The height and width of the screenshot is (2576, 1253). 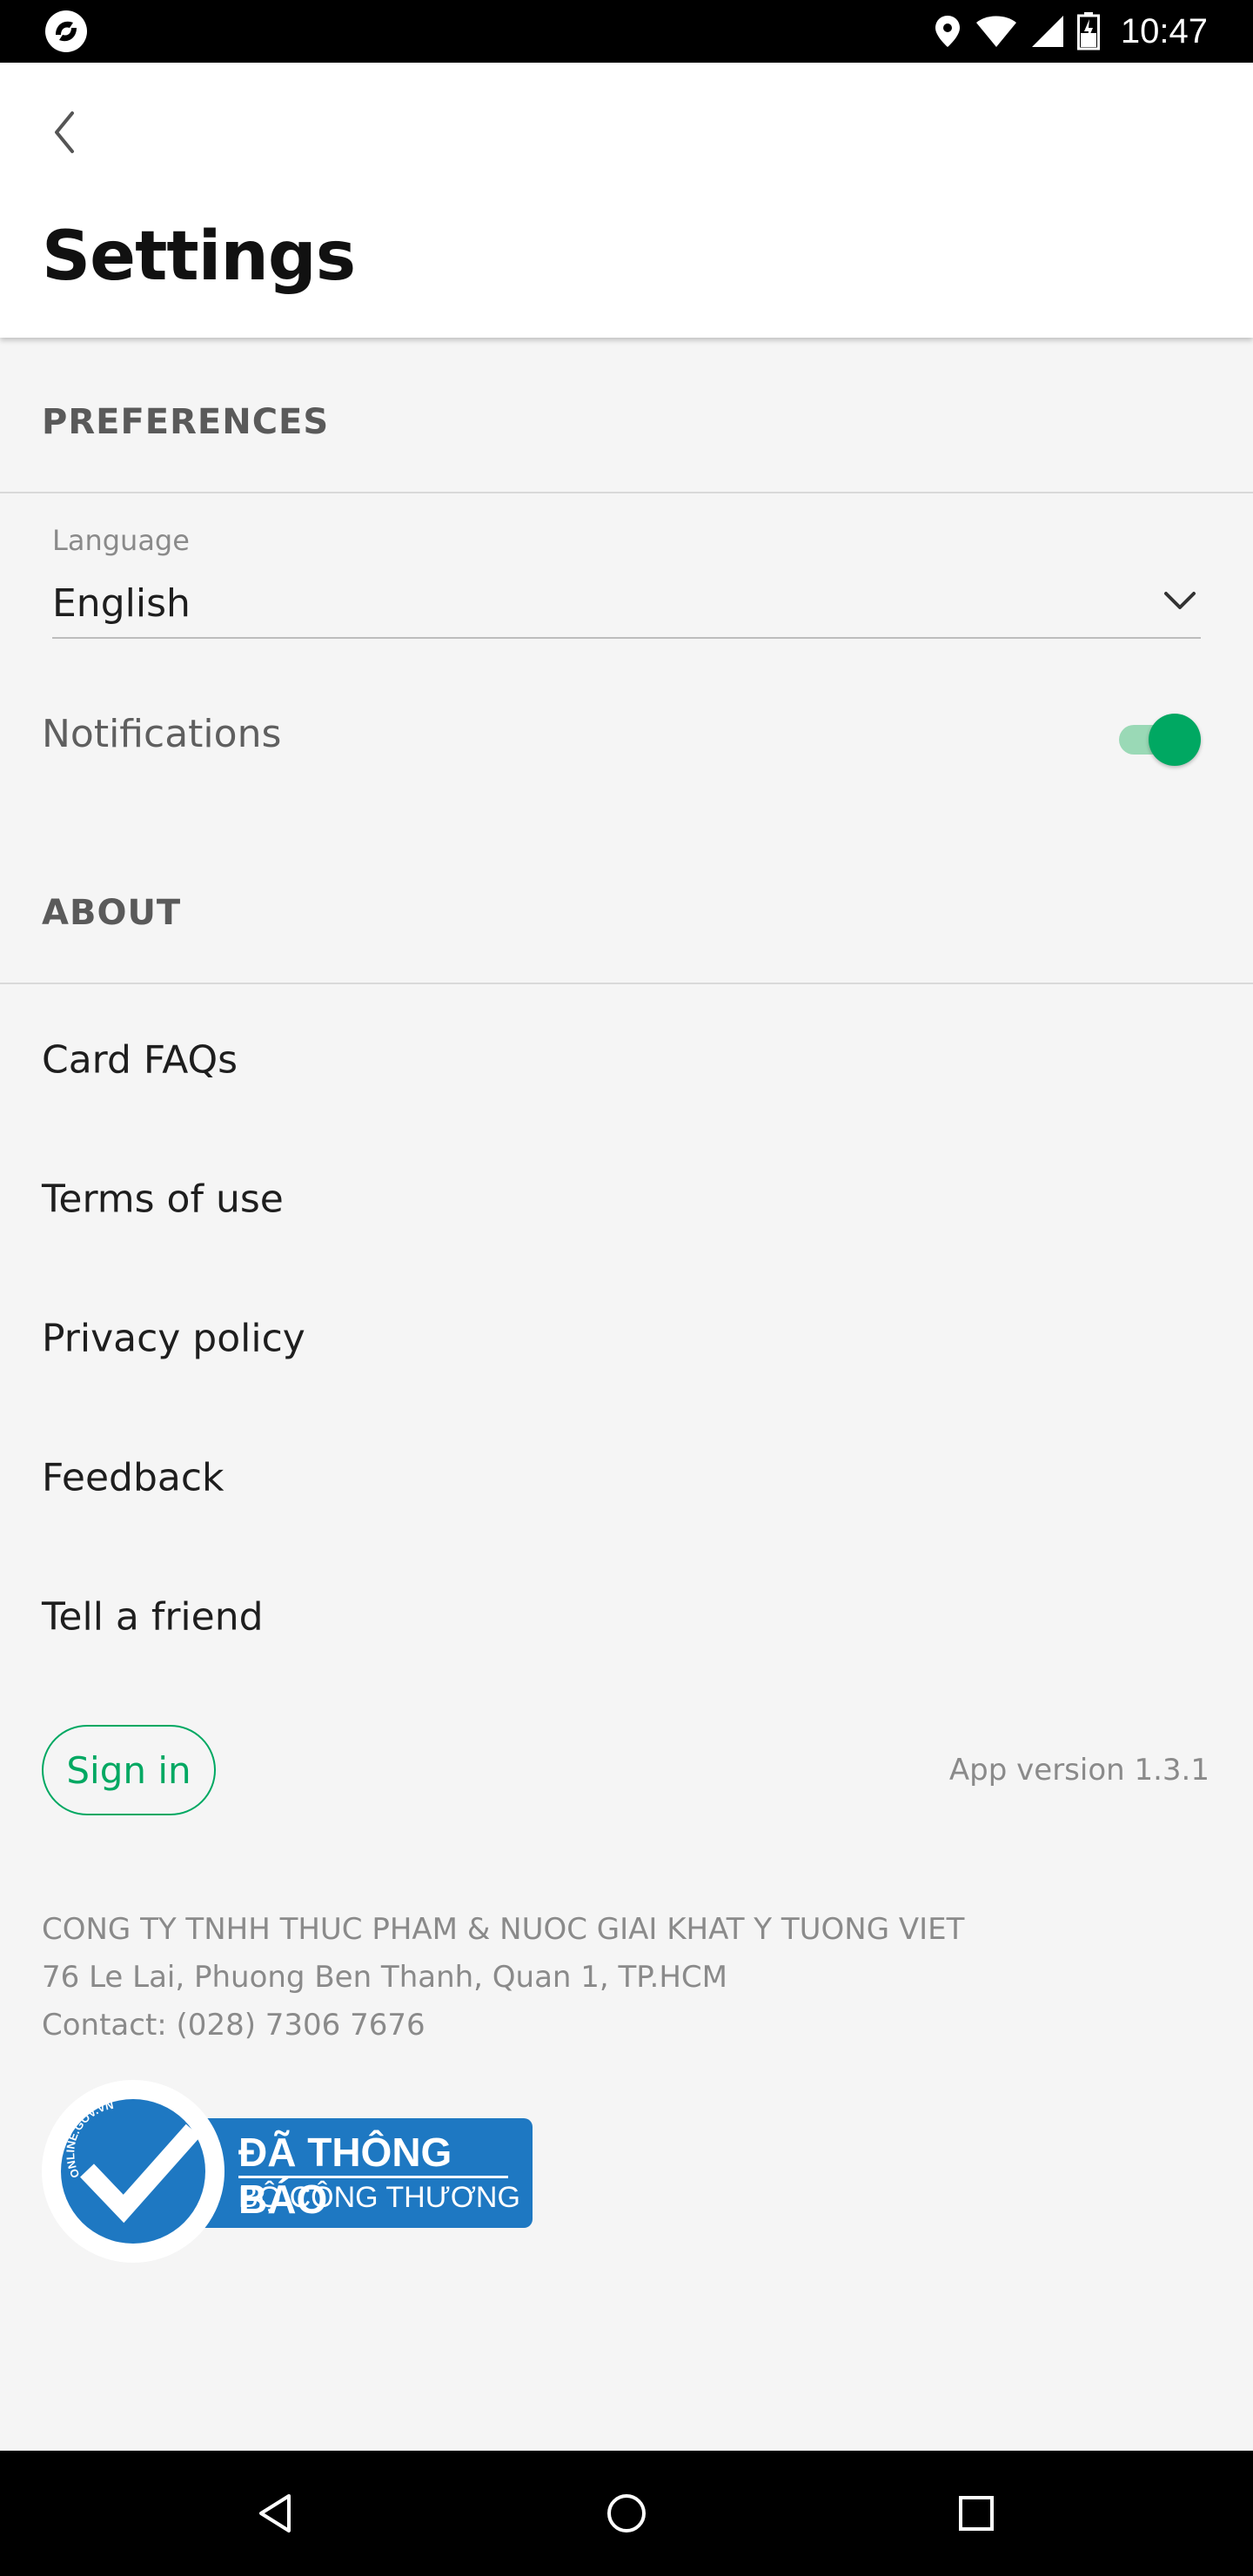 What do you see at coordinates (626, 1478) in the screenshot?
I see `menu-item-feedback: Feedback` at bounding box center [626, 1478].